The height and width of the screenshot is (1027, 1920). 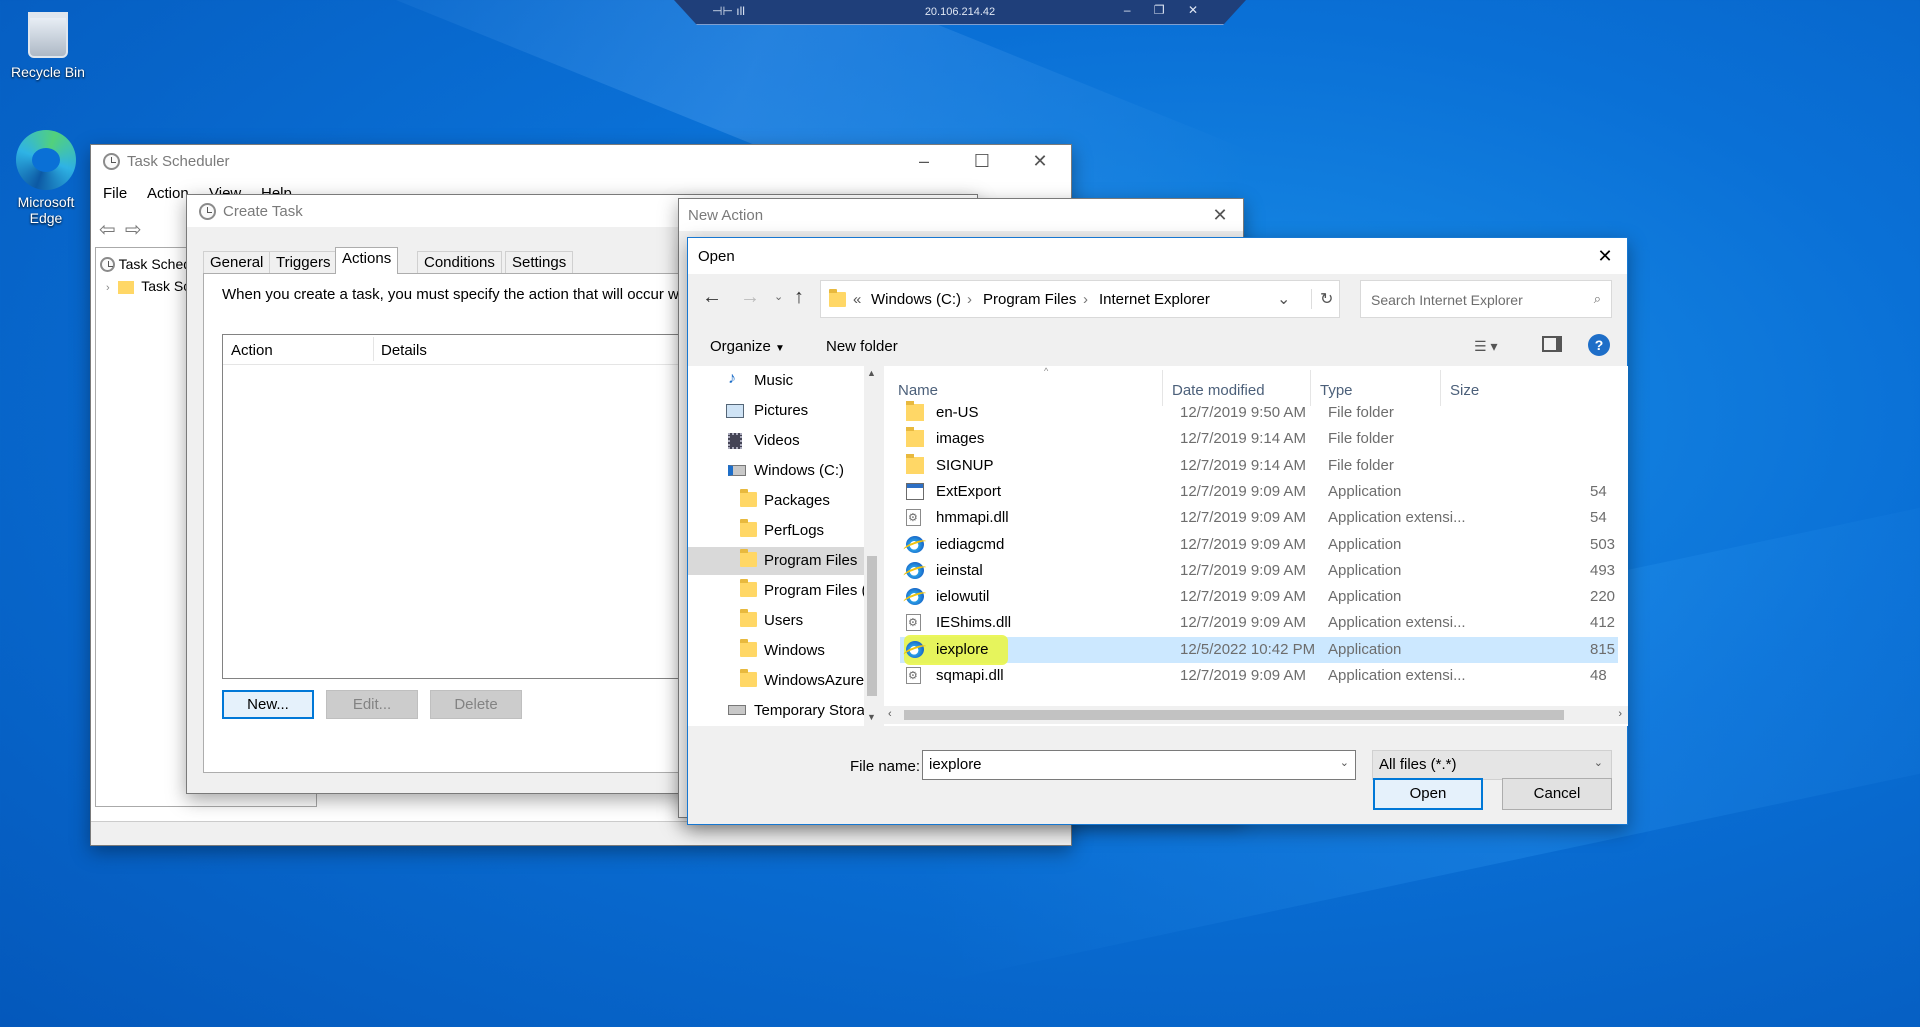 What do you see at coordinates (781, 410) in the screenshot?
I see `nav-item-label: Pictures` at bounding box center [781, 410].